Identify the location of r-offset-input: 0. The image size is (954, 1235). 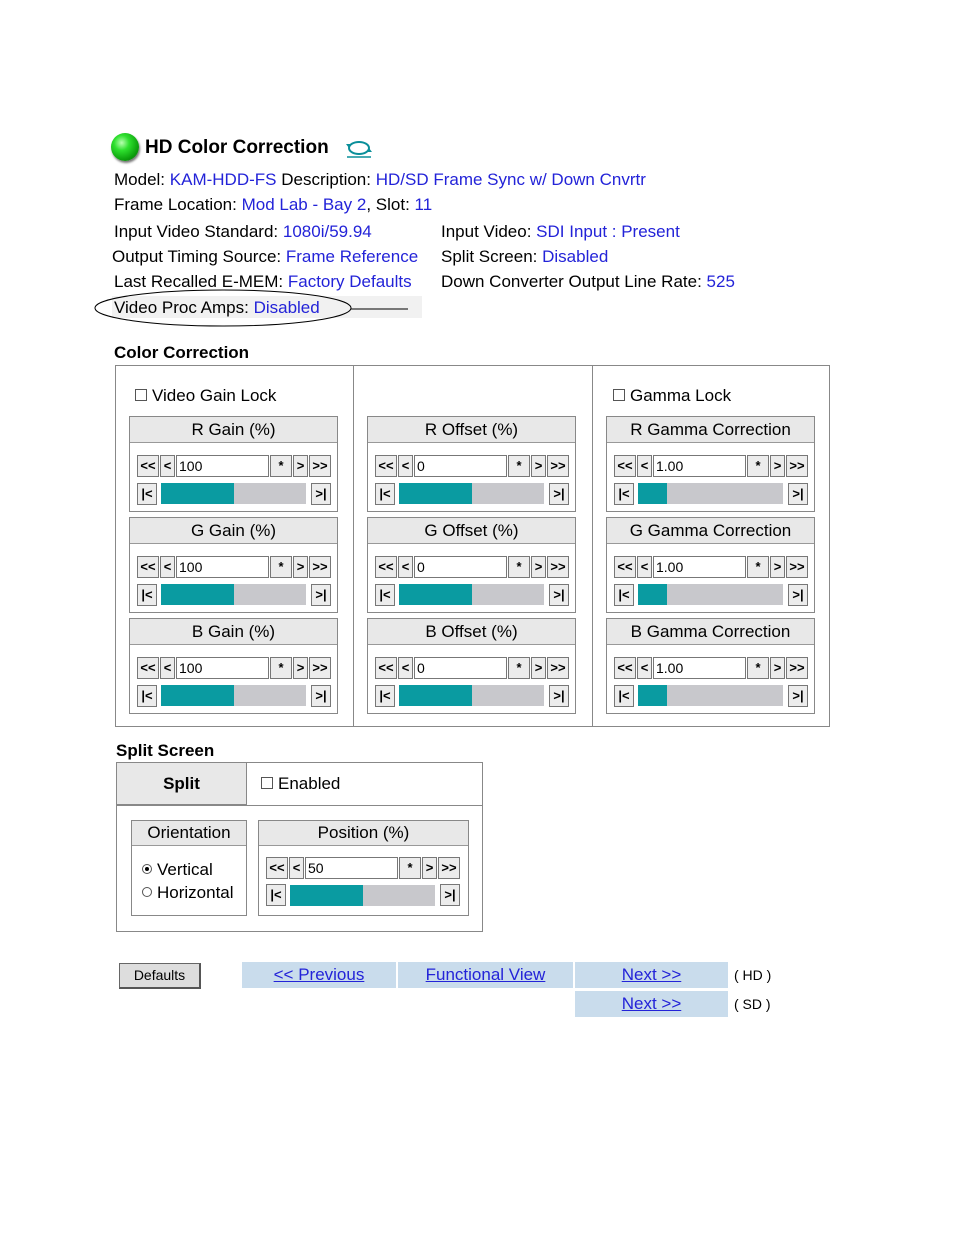
(460, 466).